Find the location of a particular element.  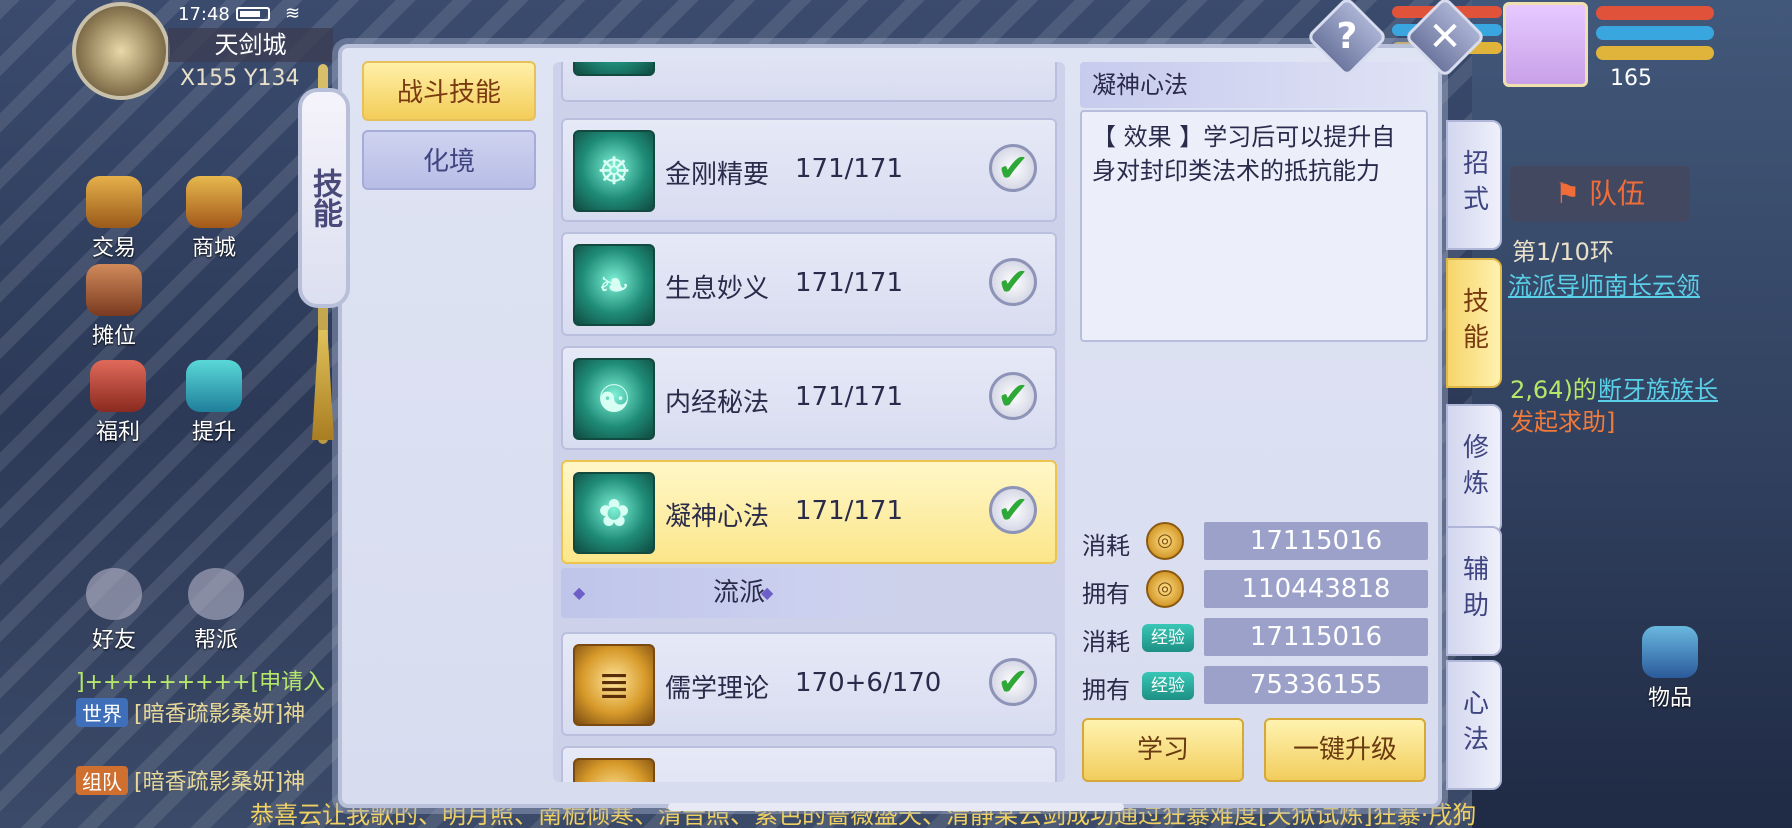

panel-side-title: 技能 is located at coordinates (324, 198).